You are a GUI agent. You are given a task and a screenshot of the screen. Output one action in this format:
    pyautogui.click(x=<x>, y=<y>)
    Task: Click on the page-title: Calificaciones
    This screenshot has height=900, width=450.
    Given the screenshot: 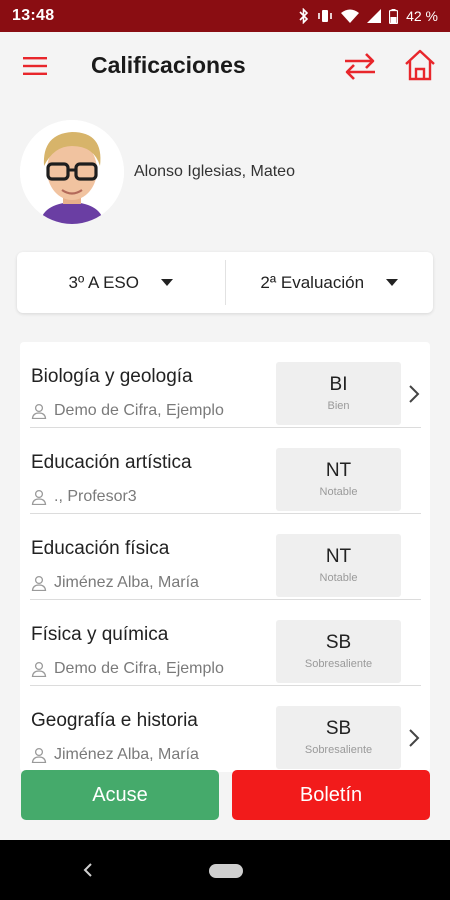 What is the action you would take?
    pyautogui.click(x=168, y=65)
    